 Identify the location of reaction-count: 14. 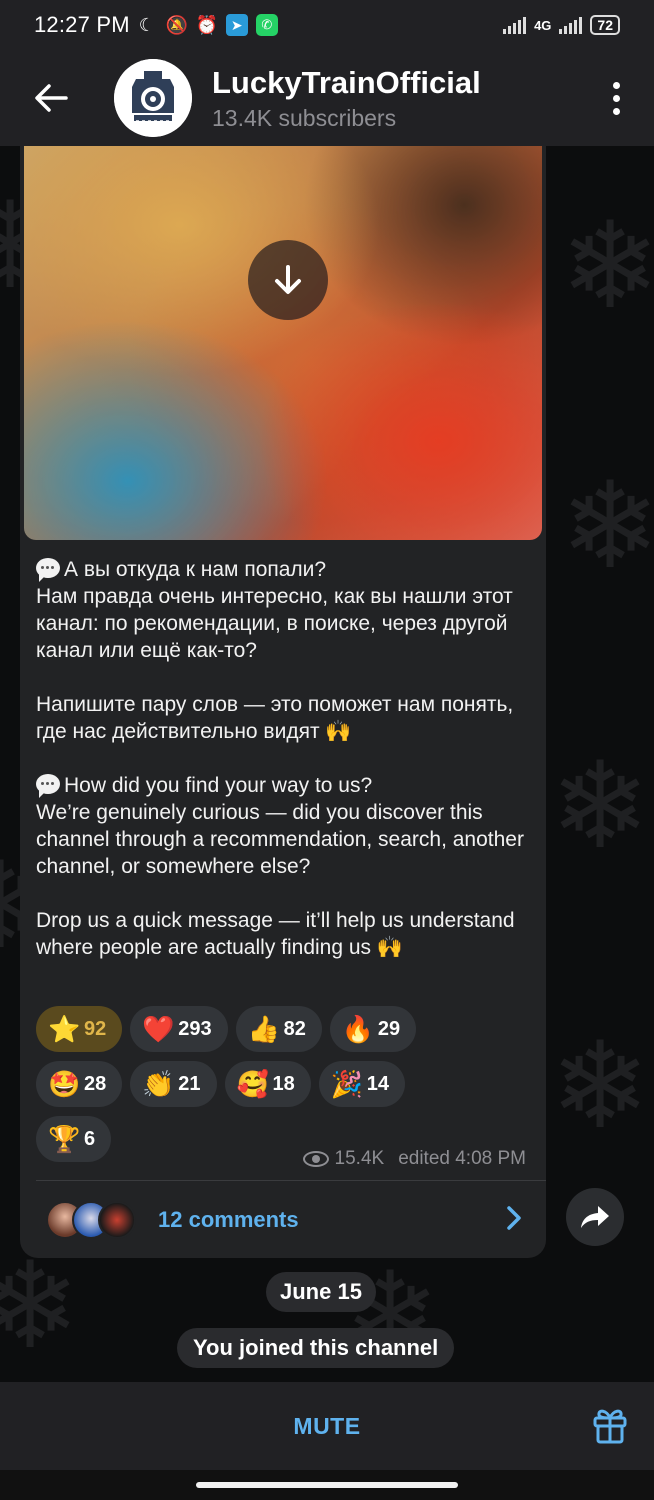
(377, 1083).